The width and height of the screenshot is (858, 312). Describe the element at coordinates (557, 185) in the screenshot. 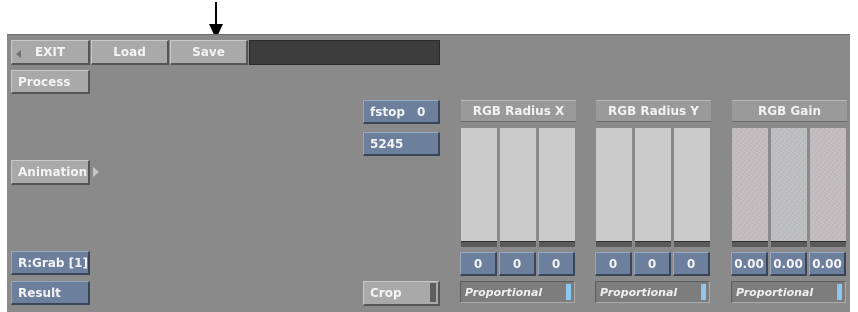

I see `radius-x-b-slider` at that location.